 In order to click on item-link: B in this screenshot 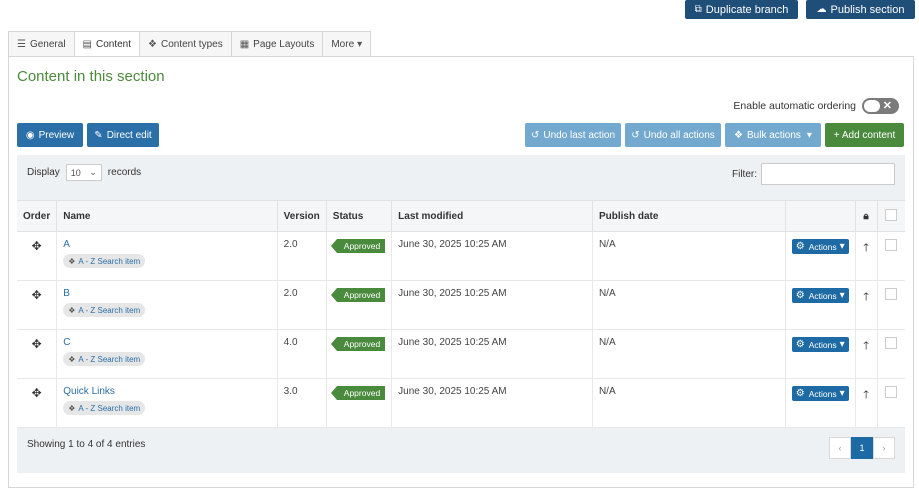, I will do `click(66, 293)`.